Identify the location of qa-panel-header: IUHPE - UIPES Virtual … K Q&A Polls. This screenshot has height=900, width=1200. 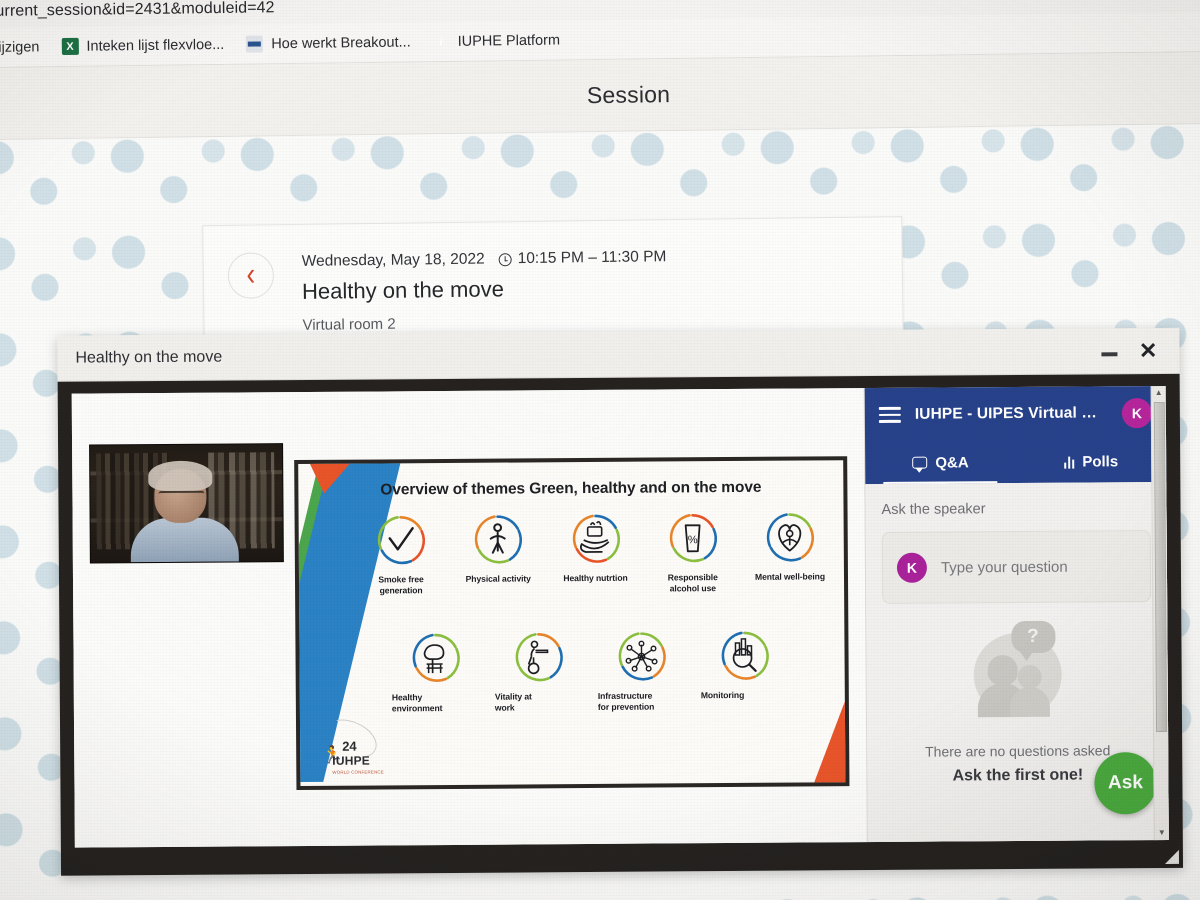
(1015, 435).